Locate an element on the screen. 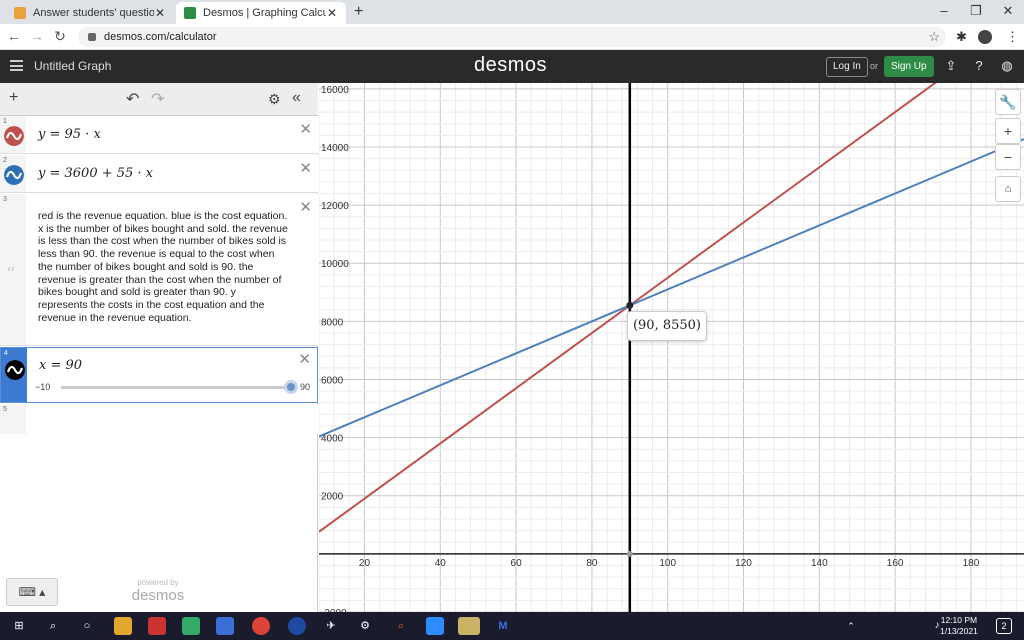 This screenshot has width=1024, height=640. quote-icon: “ is located at coordinates (11, 274).